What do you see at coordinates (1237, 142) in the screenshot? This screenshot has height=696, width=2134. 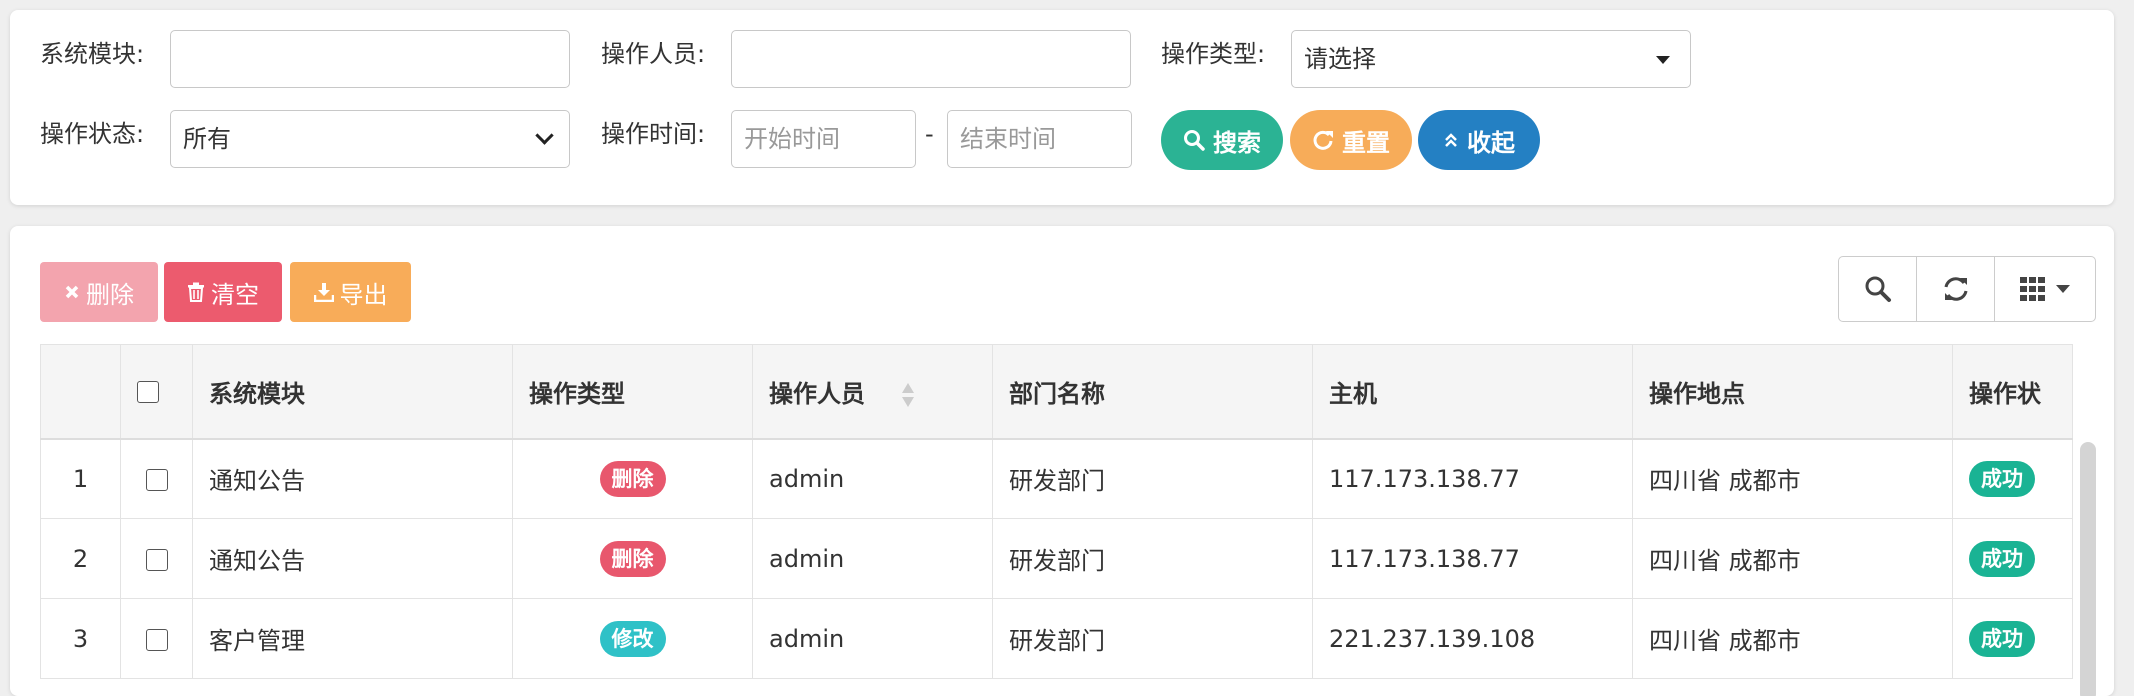 I see `search-button-label: 搜索` at bounding box center [1237, 142].